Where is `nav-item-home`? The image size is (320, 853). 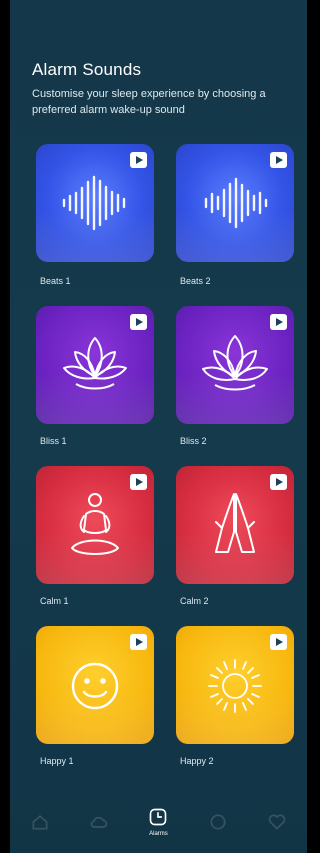
nav-item-home is located at coordinates (40, 822).